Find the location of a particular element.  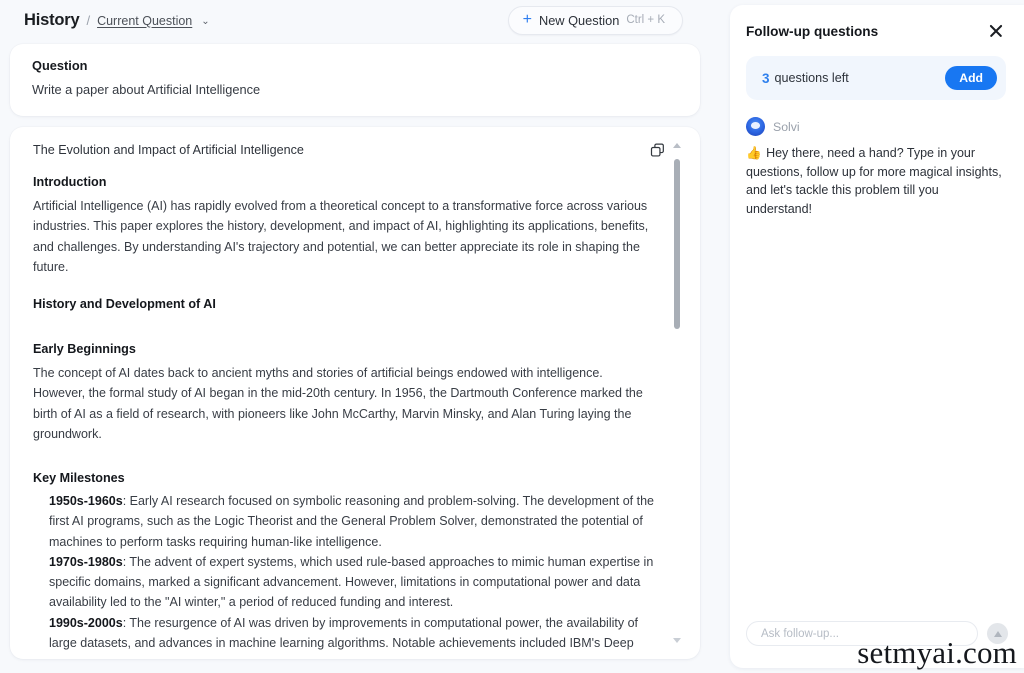

new-question-button: + New Question Ctrl + K is located at coordinates (595, 20).